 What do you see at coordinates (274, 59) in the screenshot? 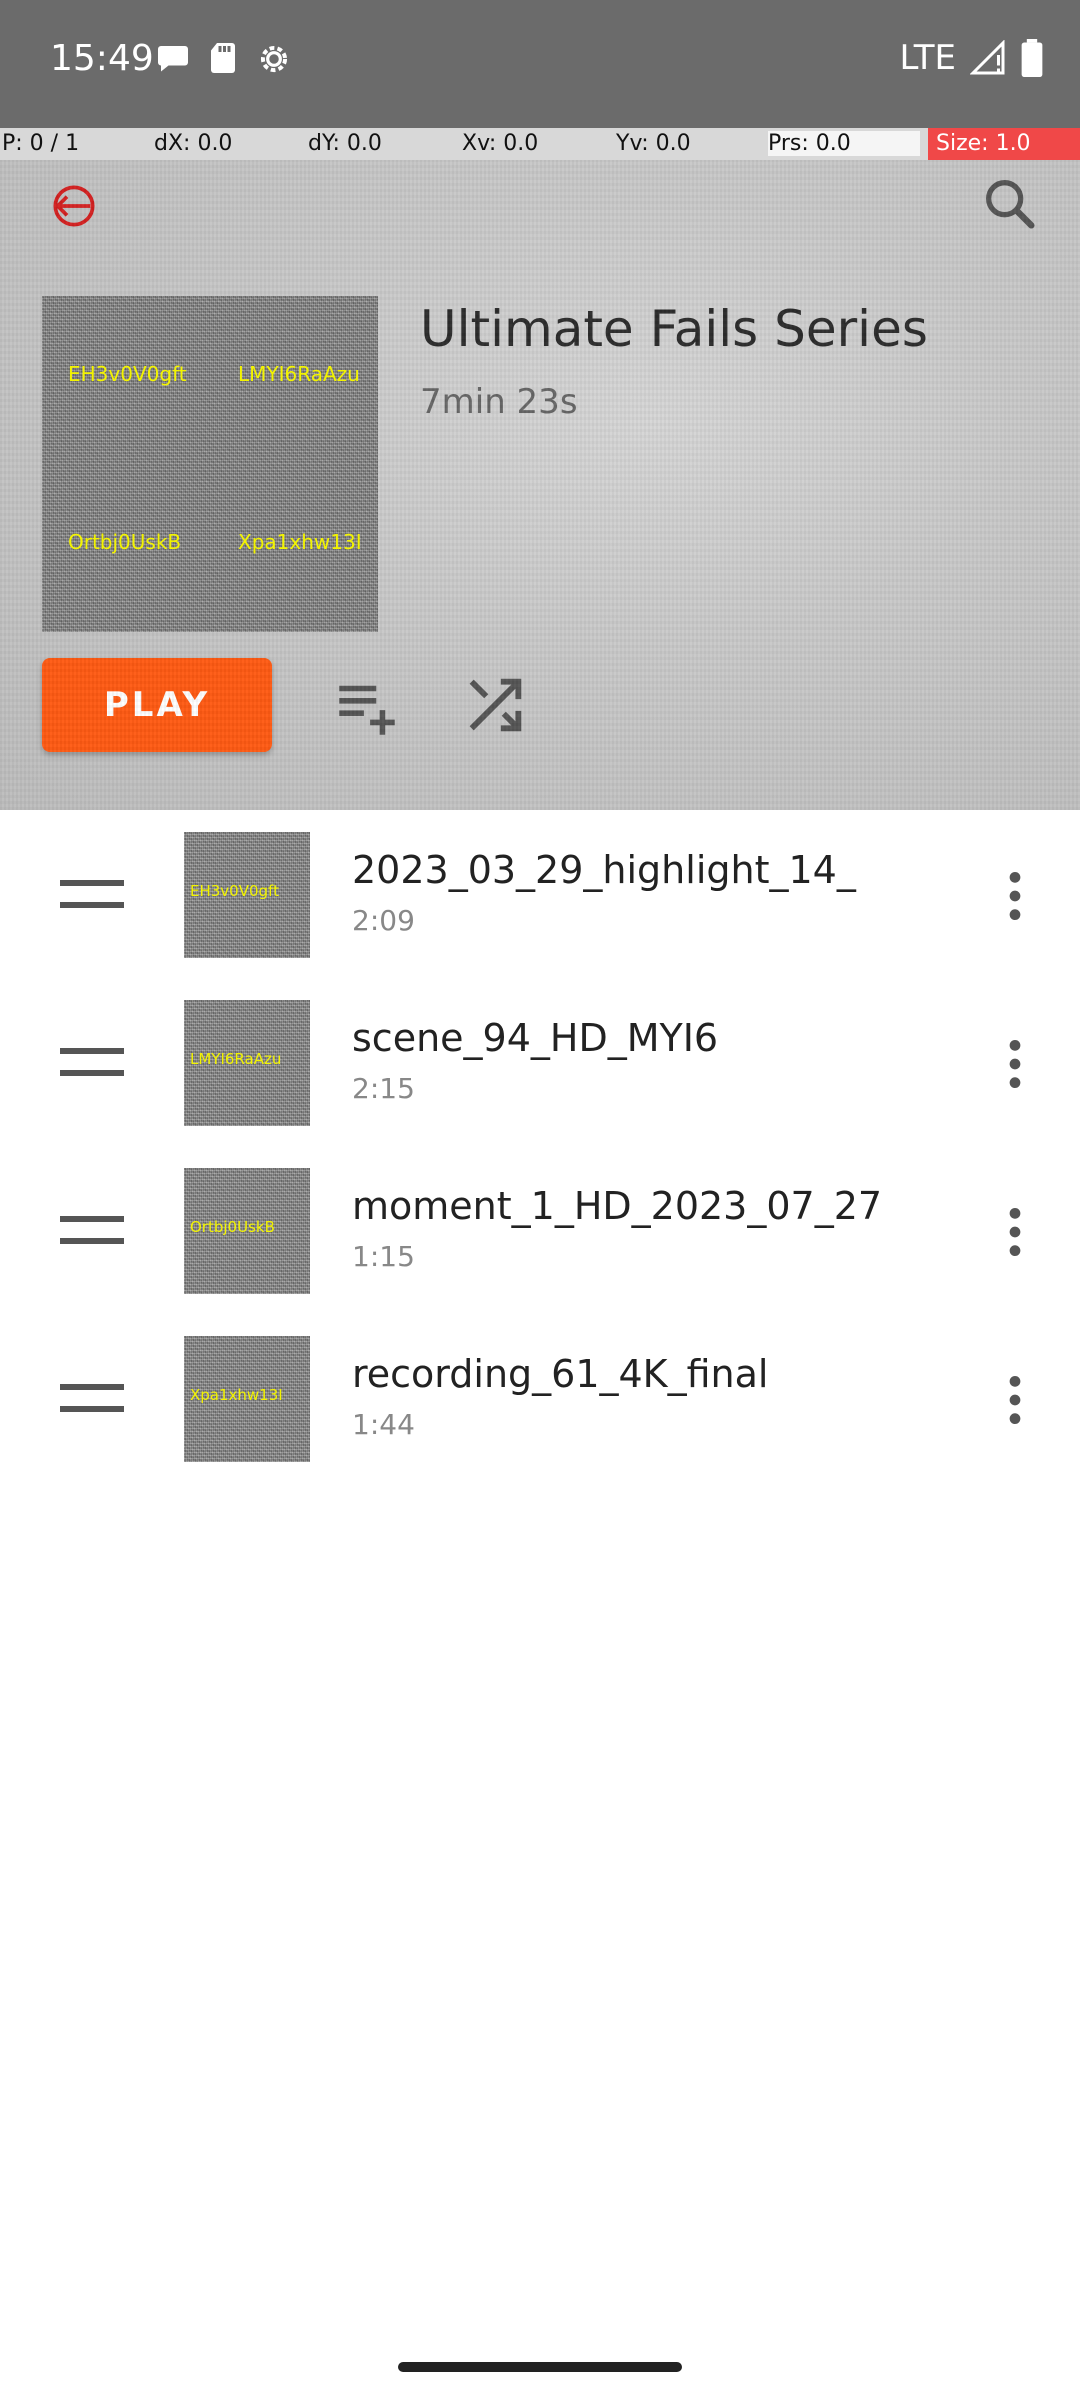
I see `settings-gear-icon` at bounding box center [274, 59].